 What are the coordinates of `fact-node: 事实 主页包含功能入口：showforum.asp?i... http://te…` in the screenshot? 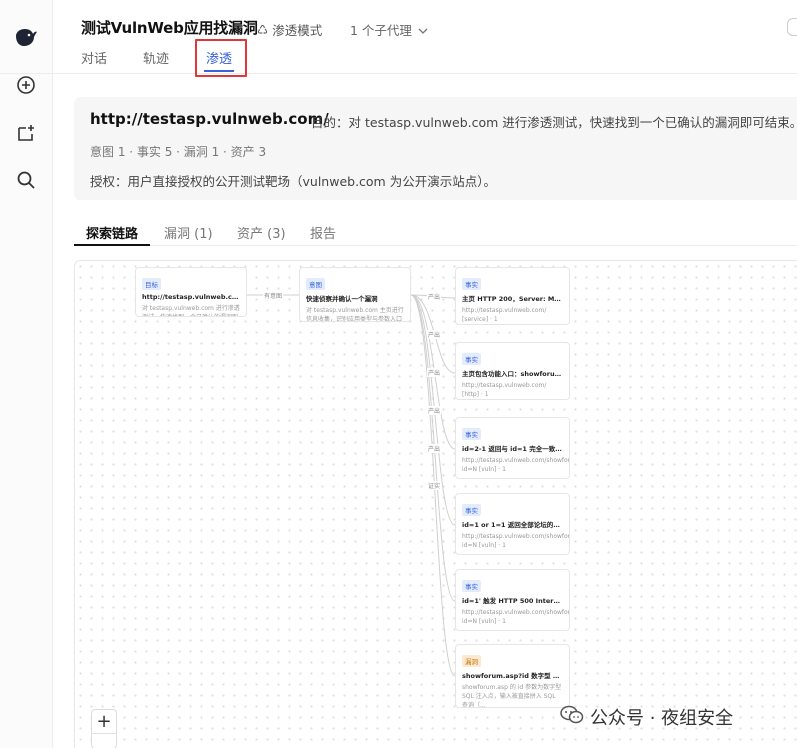 It's located at (512, 371).